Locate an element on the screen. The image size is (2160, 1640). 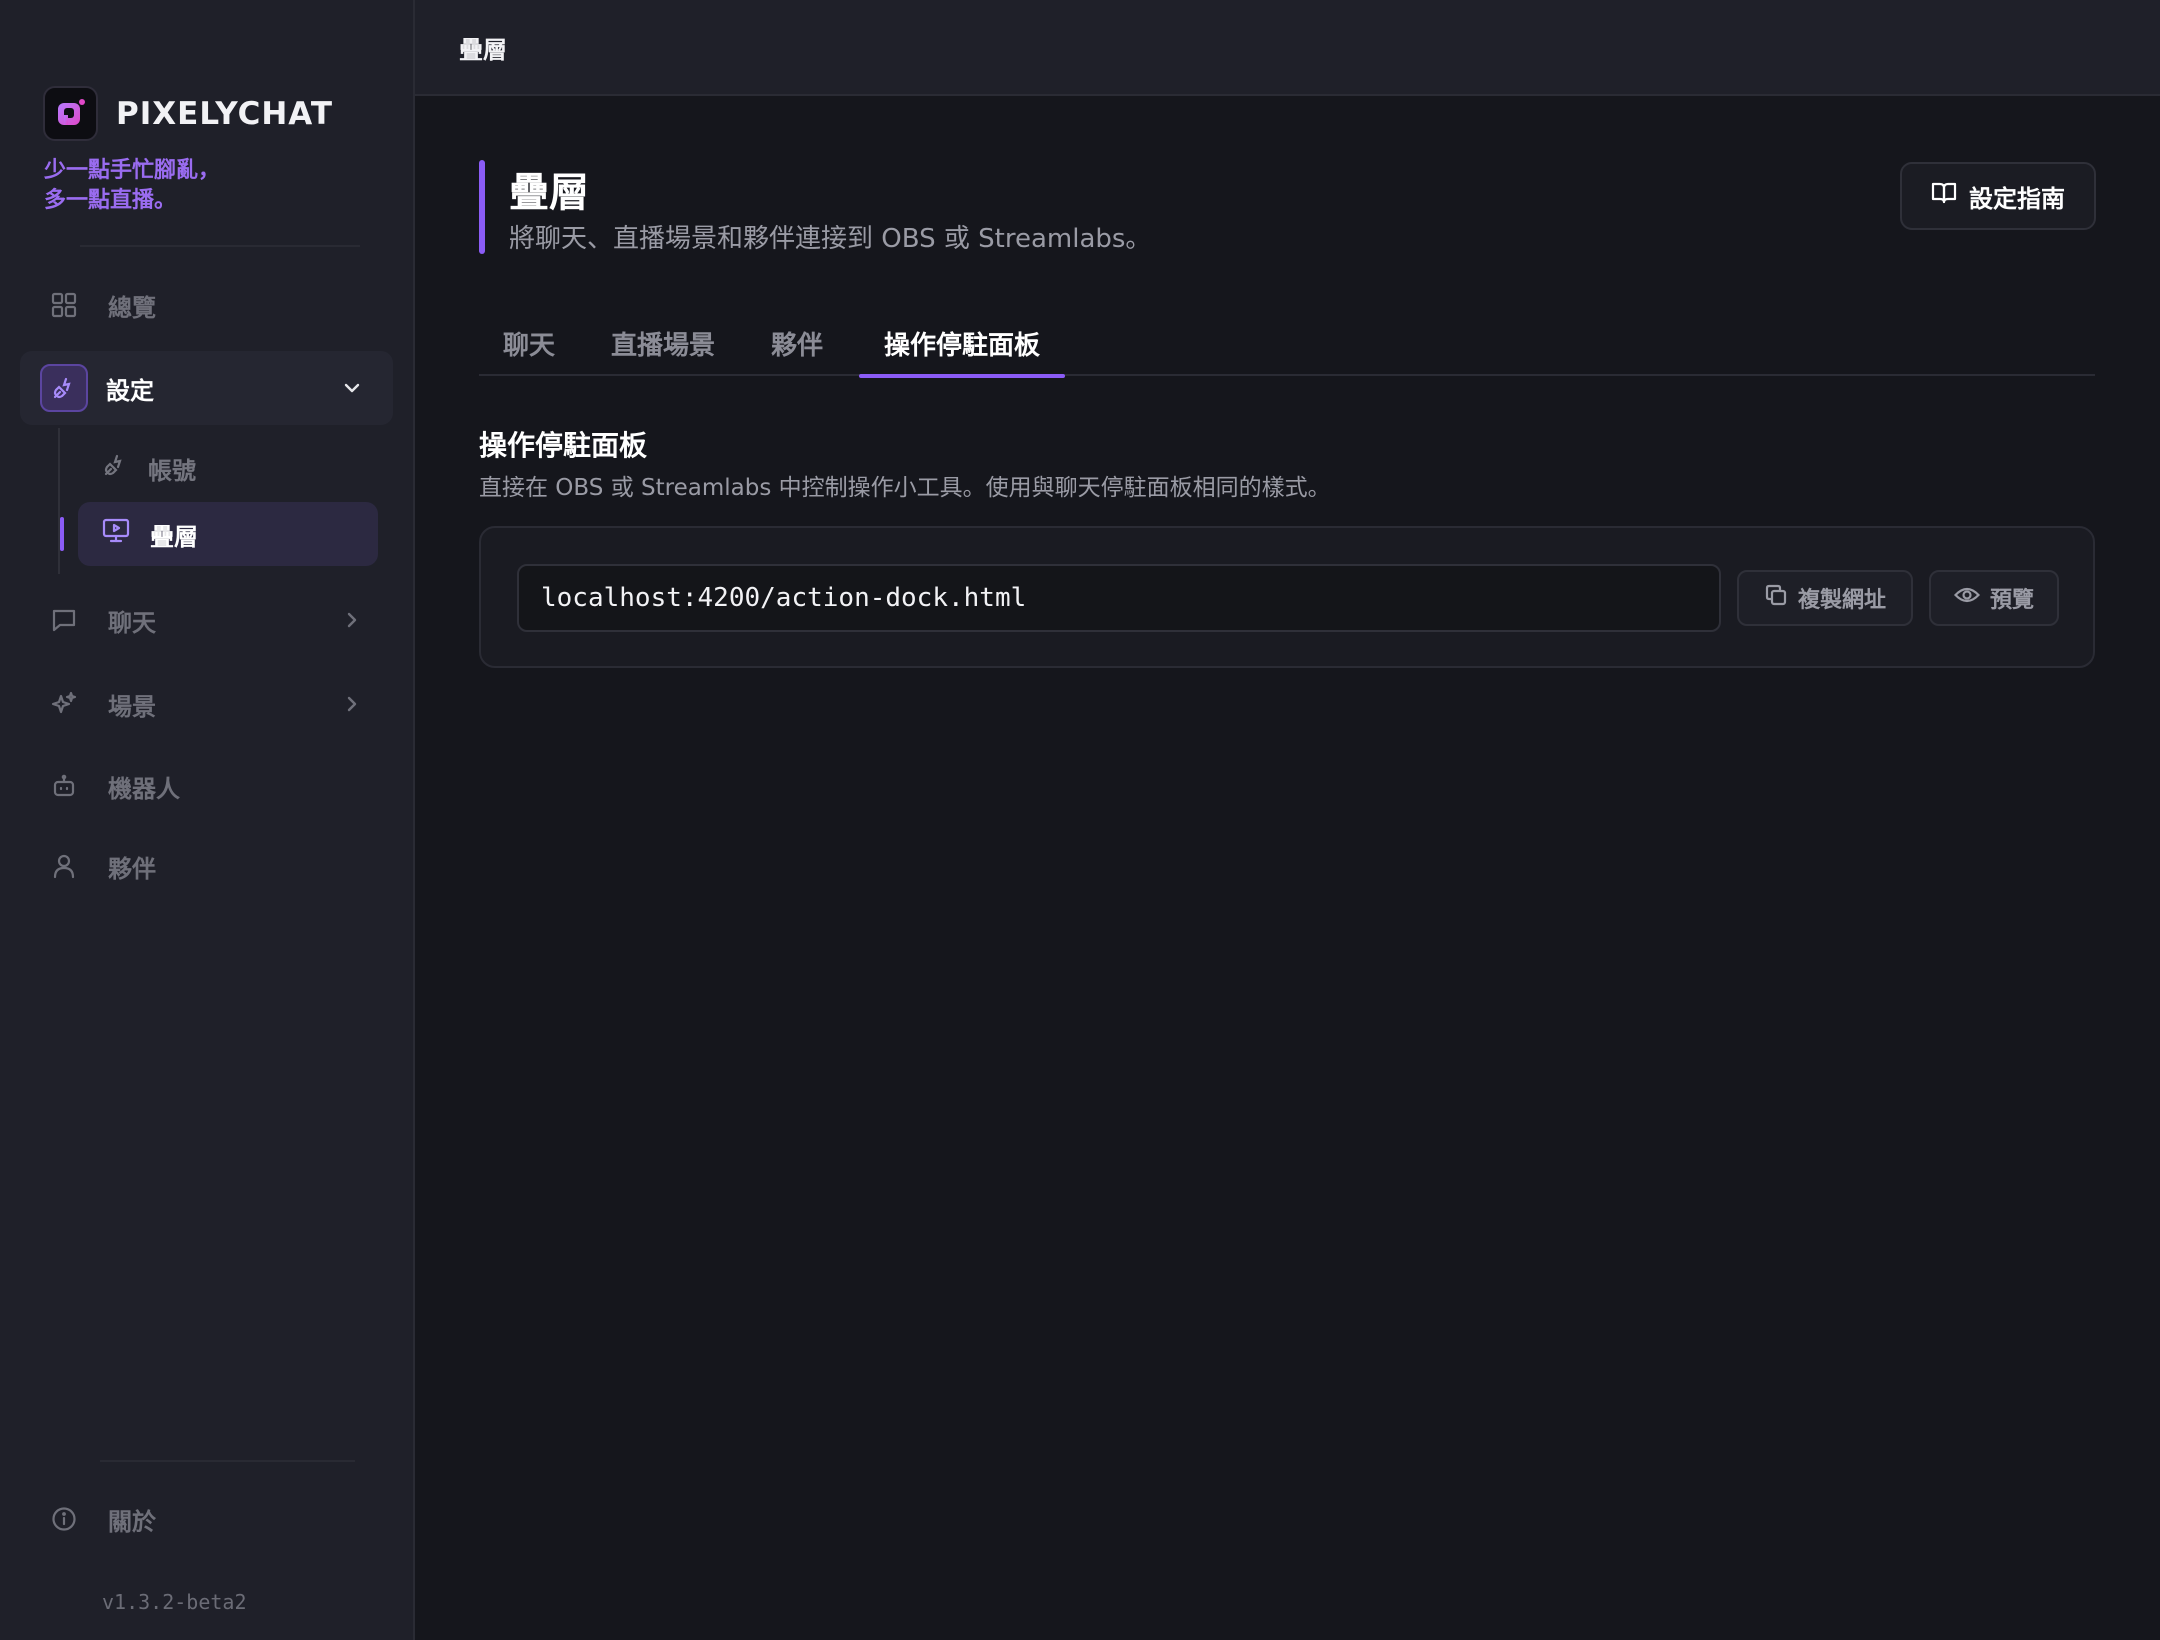
sidebar-item-partners: 夥伴 is located at coordinates (206, 866).